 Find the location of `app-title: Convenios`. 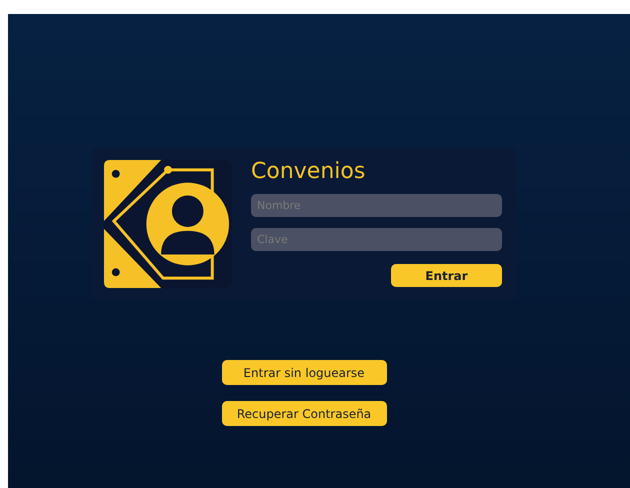

app-title: Convenios is located at coordinates (308, 172).